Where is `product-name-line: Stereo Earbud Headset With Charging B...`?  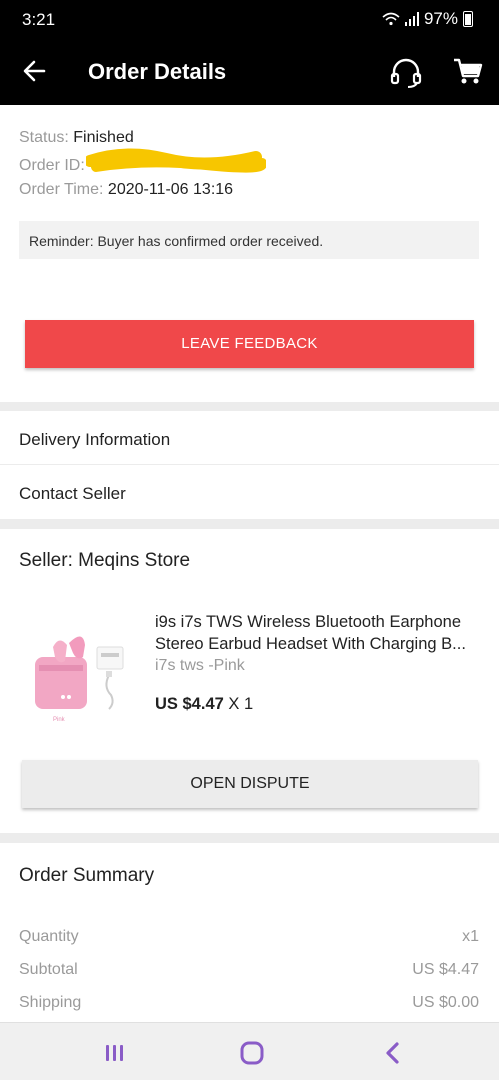 product-name-line: Stereo Earbud Headset With Charging B... is located at coordinates (310, 644).